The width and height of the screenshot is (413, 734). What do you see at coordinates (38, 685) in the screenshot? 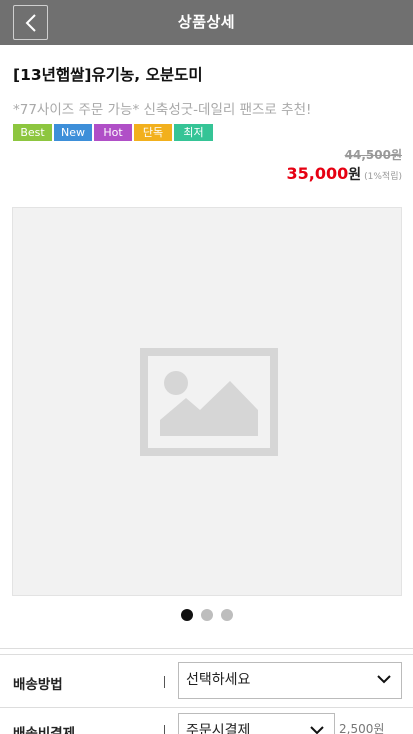
I see `shipping-method-label: 배송방법` at bounding box center [38, 685].